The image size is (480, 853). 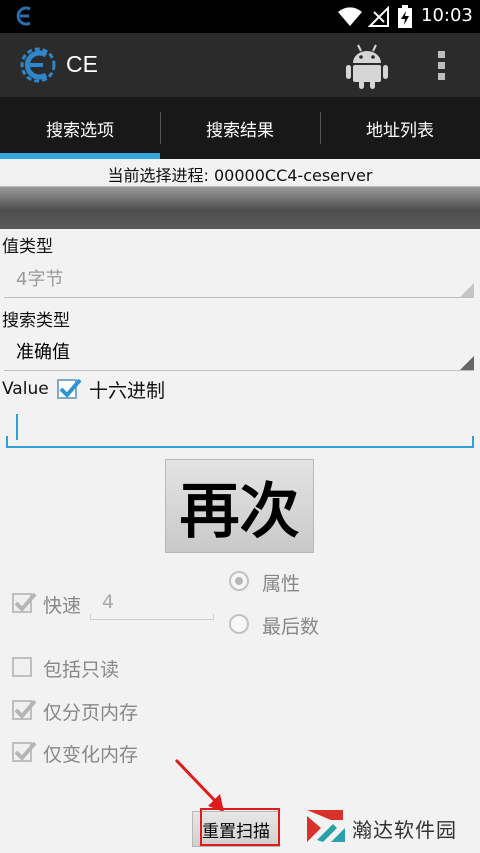 What do you see at coordinates (17, 427) in the screenshot?
I see `text-cursor` at bounding box center [17, 427].